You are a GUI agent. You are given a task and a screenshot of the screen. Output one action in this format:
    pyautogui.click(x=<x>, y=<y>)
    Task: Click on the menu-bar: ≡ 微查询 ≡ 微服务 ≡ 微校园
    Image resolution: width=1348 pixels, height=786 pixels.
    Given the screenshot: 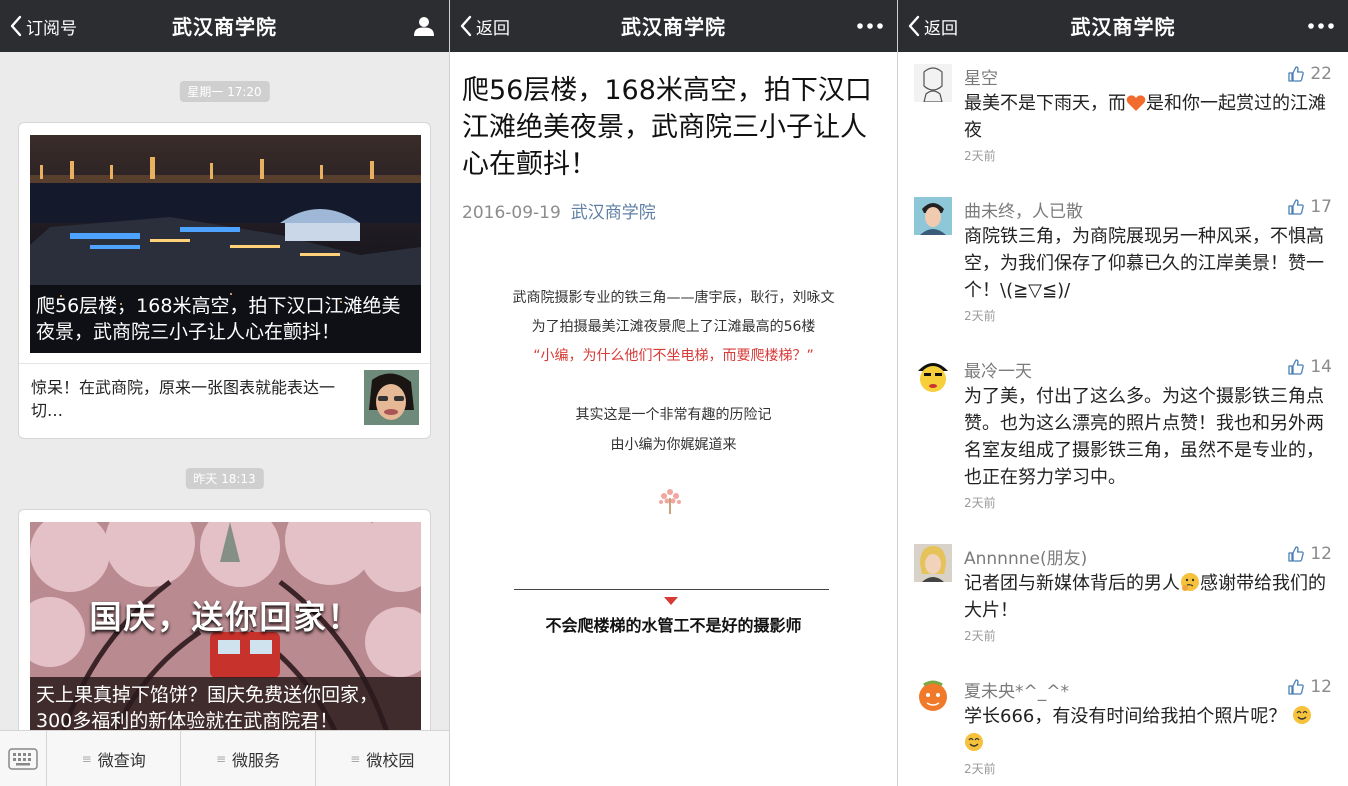 What is the action you would take?
    pyautogui.click(x=224, y=758)
    